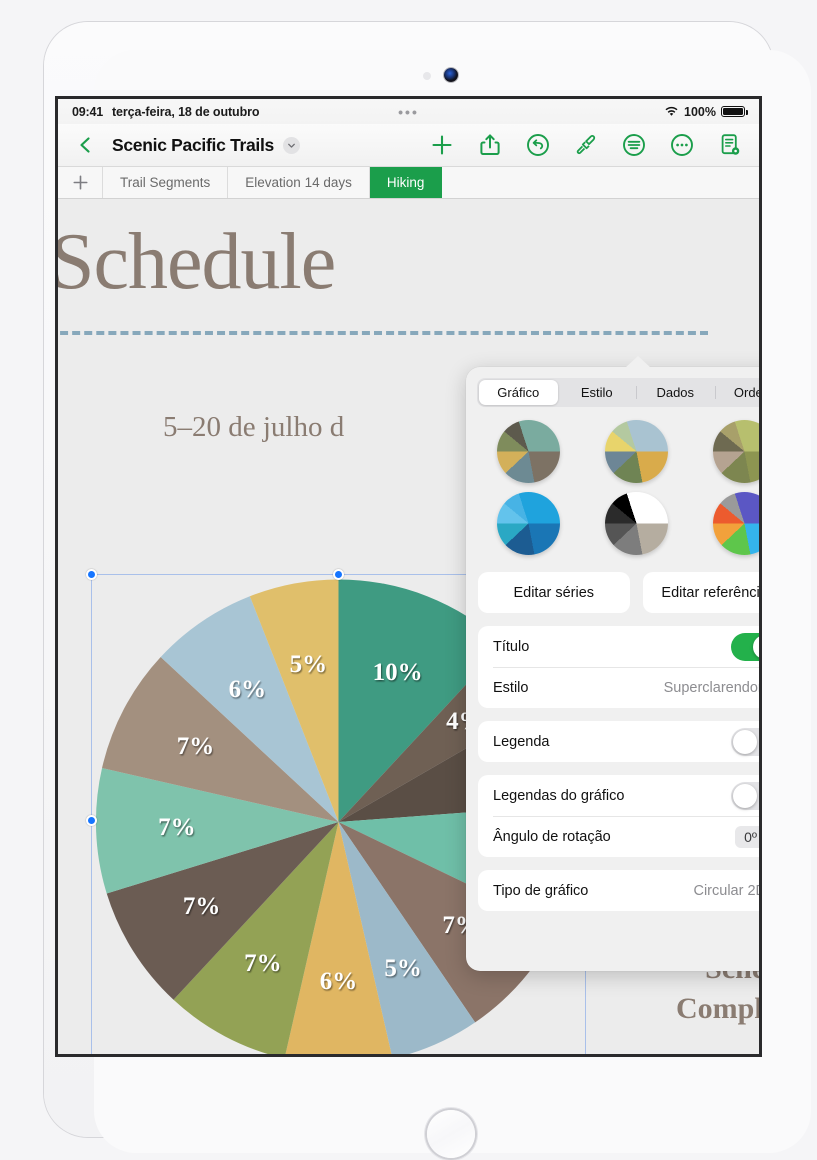  I want to click on edit-references-button: Editar referências, so click(700, 592).